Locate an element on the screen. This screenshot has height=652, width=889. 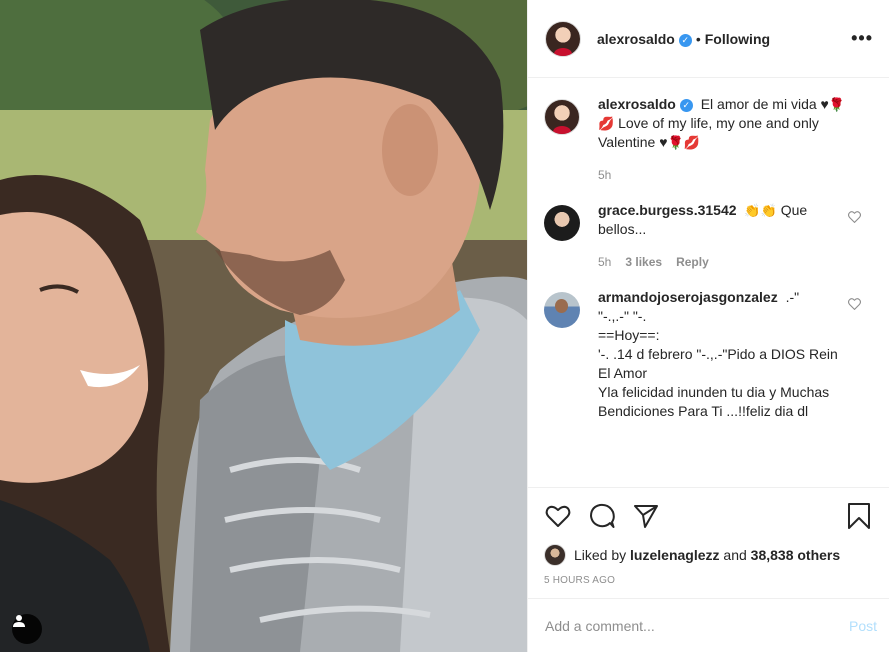
comment-meta: 5h is located at coordinates (722, 175).